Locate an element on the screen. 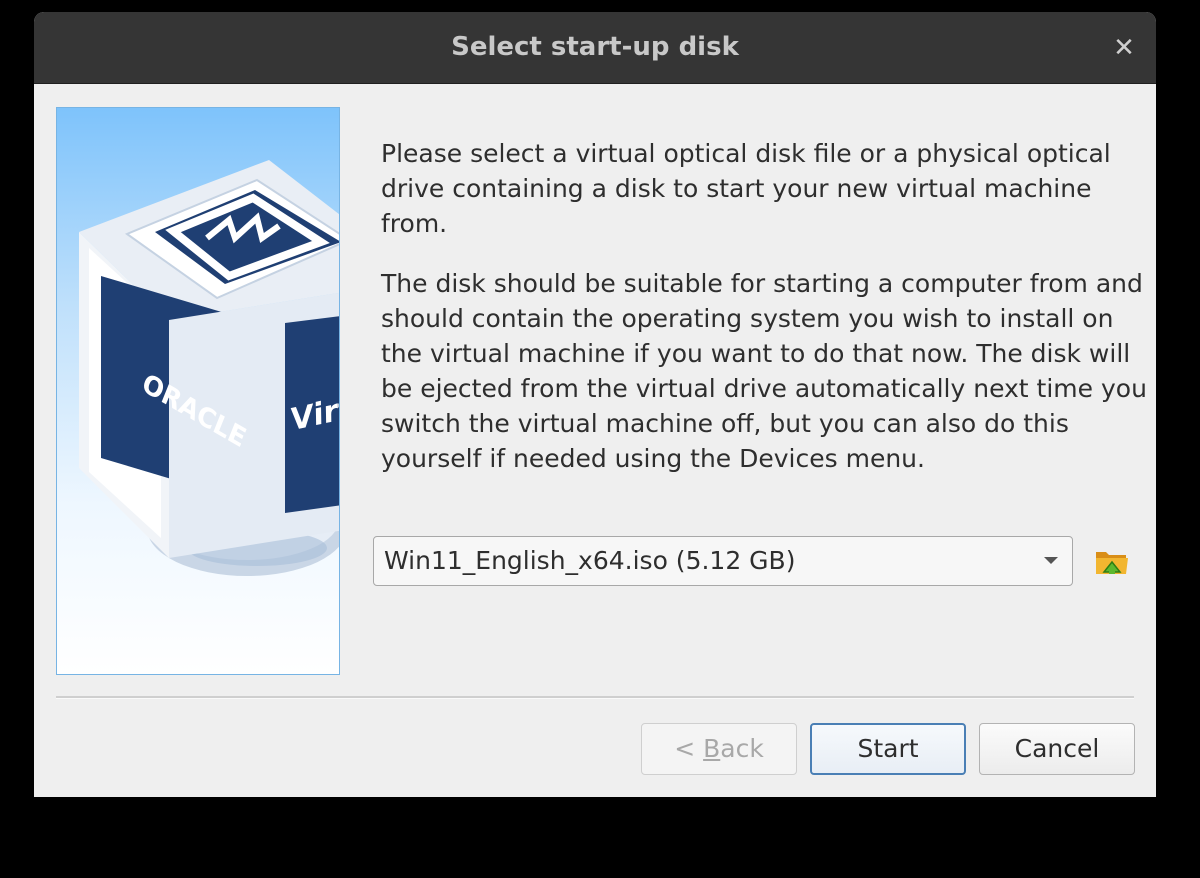 This screenshot has width=1200, height=878. dialog-title: Select start-up disk is located at coordinates (595, 47).